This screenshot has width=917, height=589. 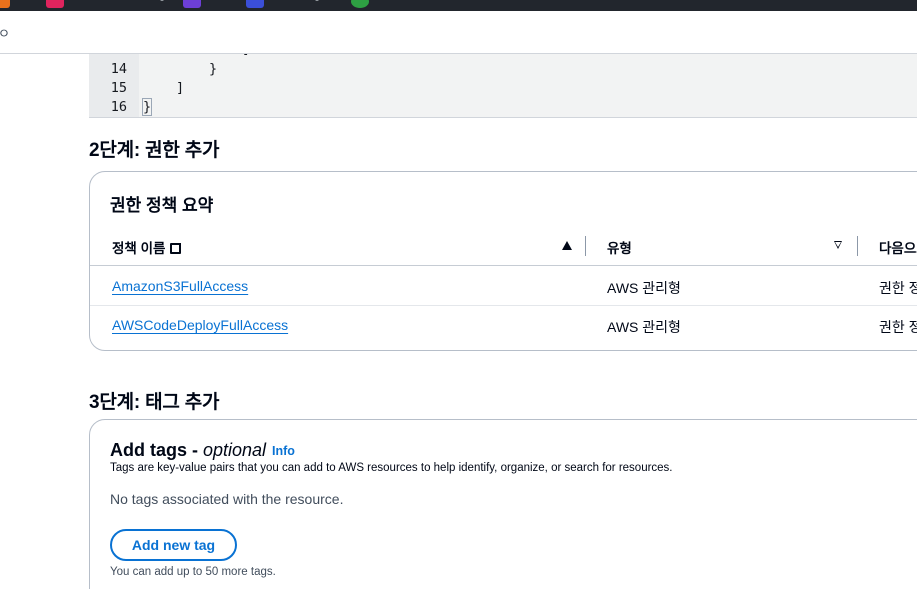 What do you see at coordinates (5, 33) in the screenshot?
I see `truncated-breadcrumb: ㅇ` at bounding box center [5, 33].